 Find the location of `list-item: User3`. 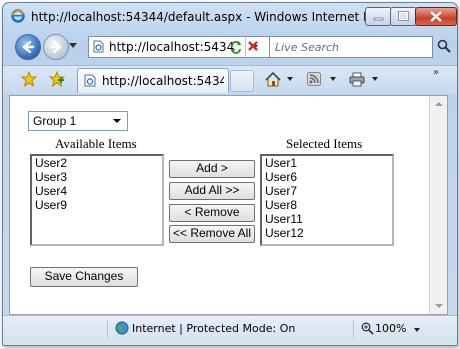

list-item: User3 is located at coordinates (97, 177).